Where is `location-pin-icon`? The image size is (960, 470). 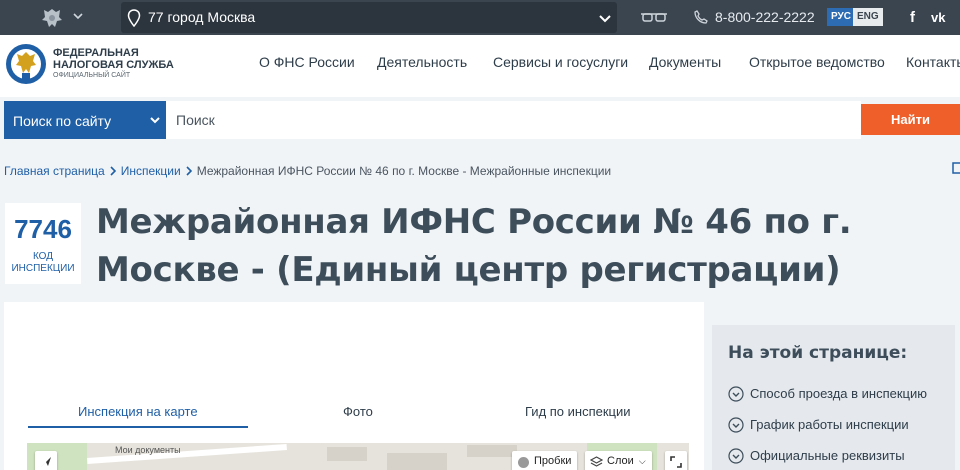 location-pin-icon is located at coordinates (134, 18).